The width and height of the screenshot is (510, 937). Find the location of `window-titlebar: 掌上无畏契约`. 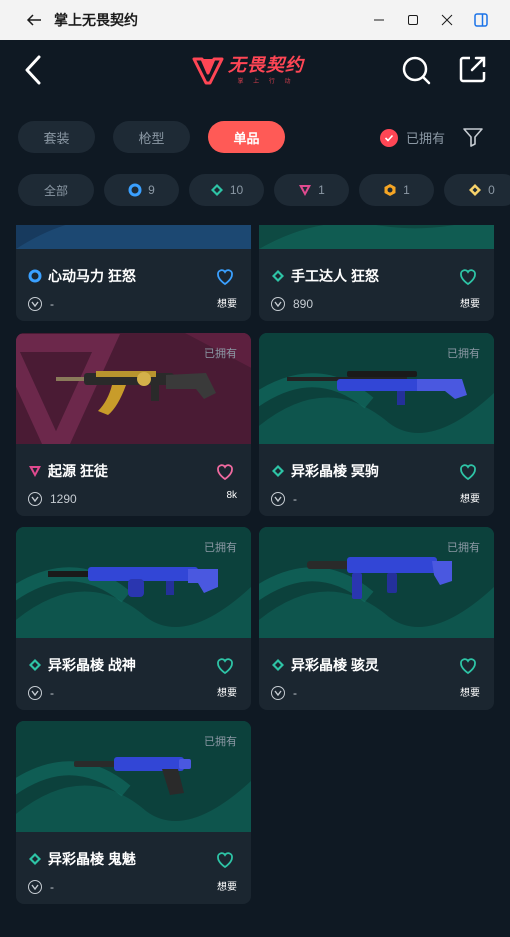

window-titlebar: 掌上无畏契约 is located at coordinates (255, 20).